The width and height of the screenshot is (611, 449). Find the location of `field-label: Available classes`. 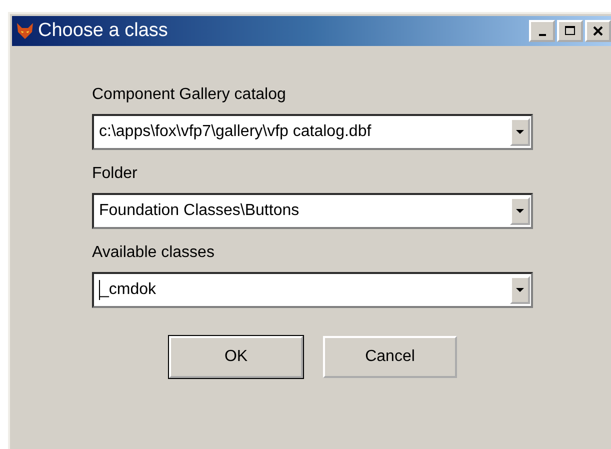

field-label: Available classes is located at coordinates (154, 253).